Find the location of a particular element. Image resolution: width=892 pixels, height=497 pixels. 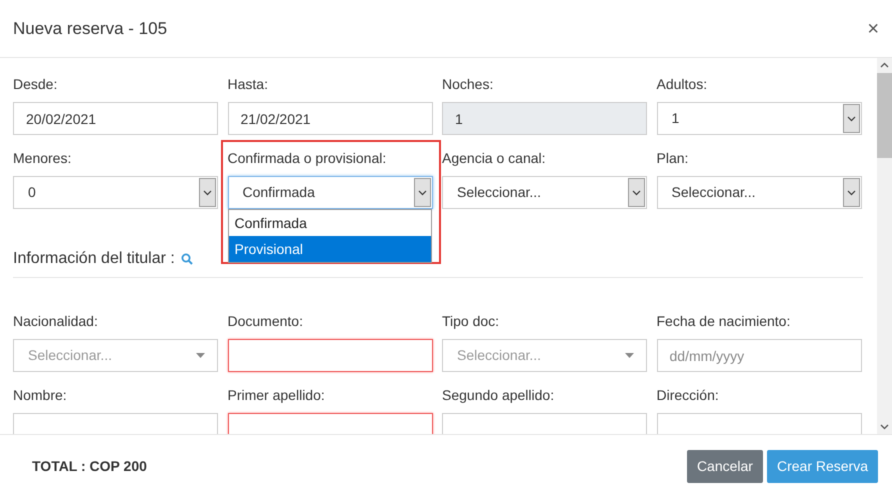

field-label: Agencia o canal: is located at coordinates (494, 158).